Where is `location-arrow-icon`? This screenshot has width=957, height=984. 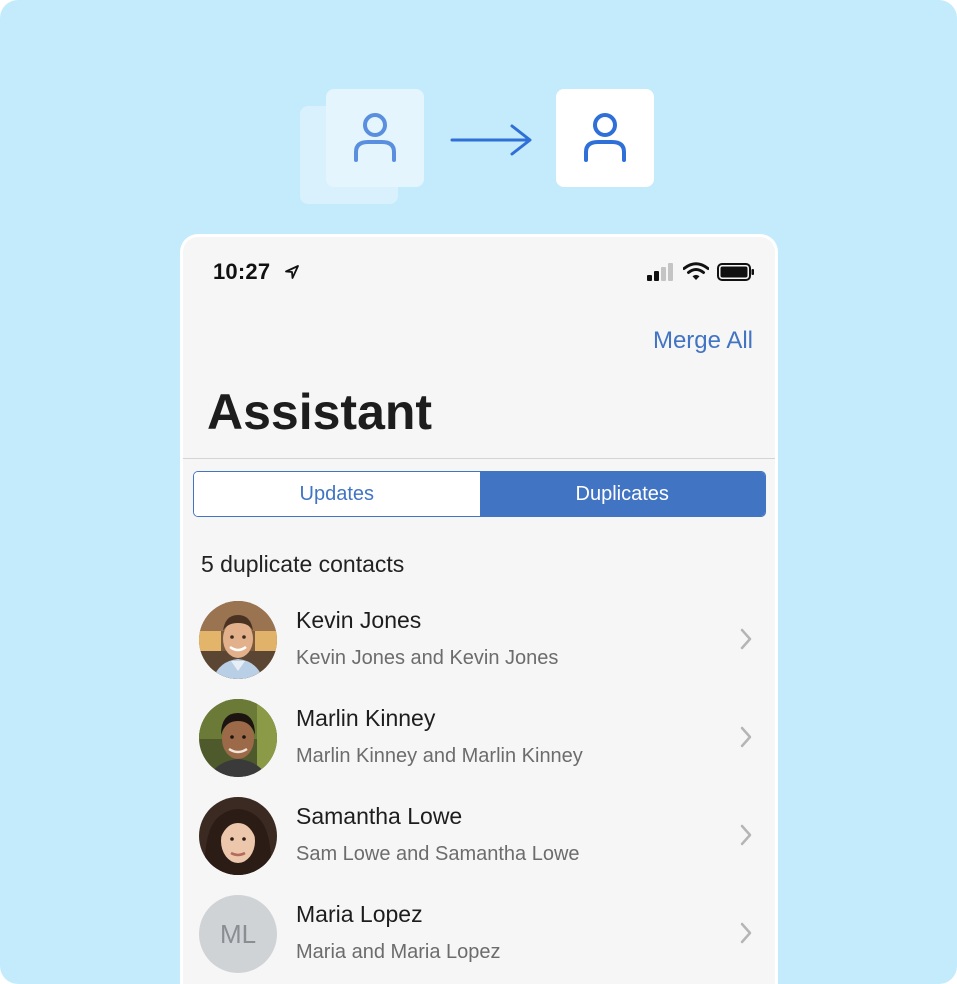 location-arrow-icon is located at coordinates (292, 272).